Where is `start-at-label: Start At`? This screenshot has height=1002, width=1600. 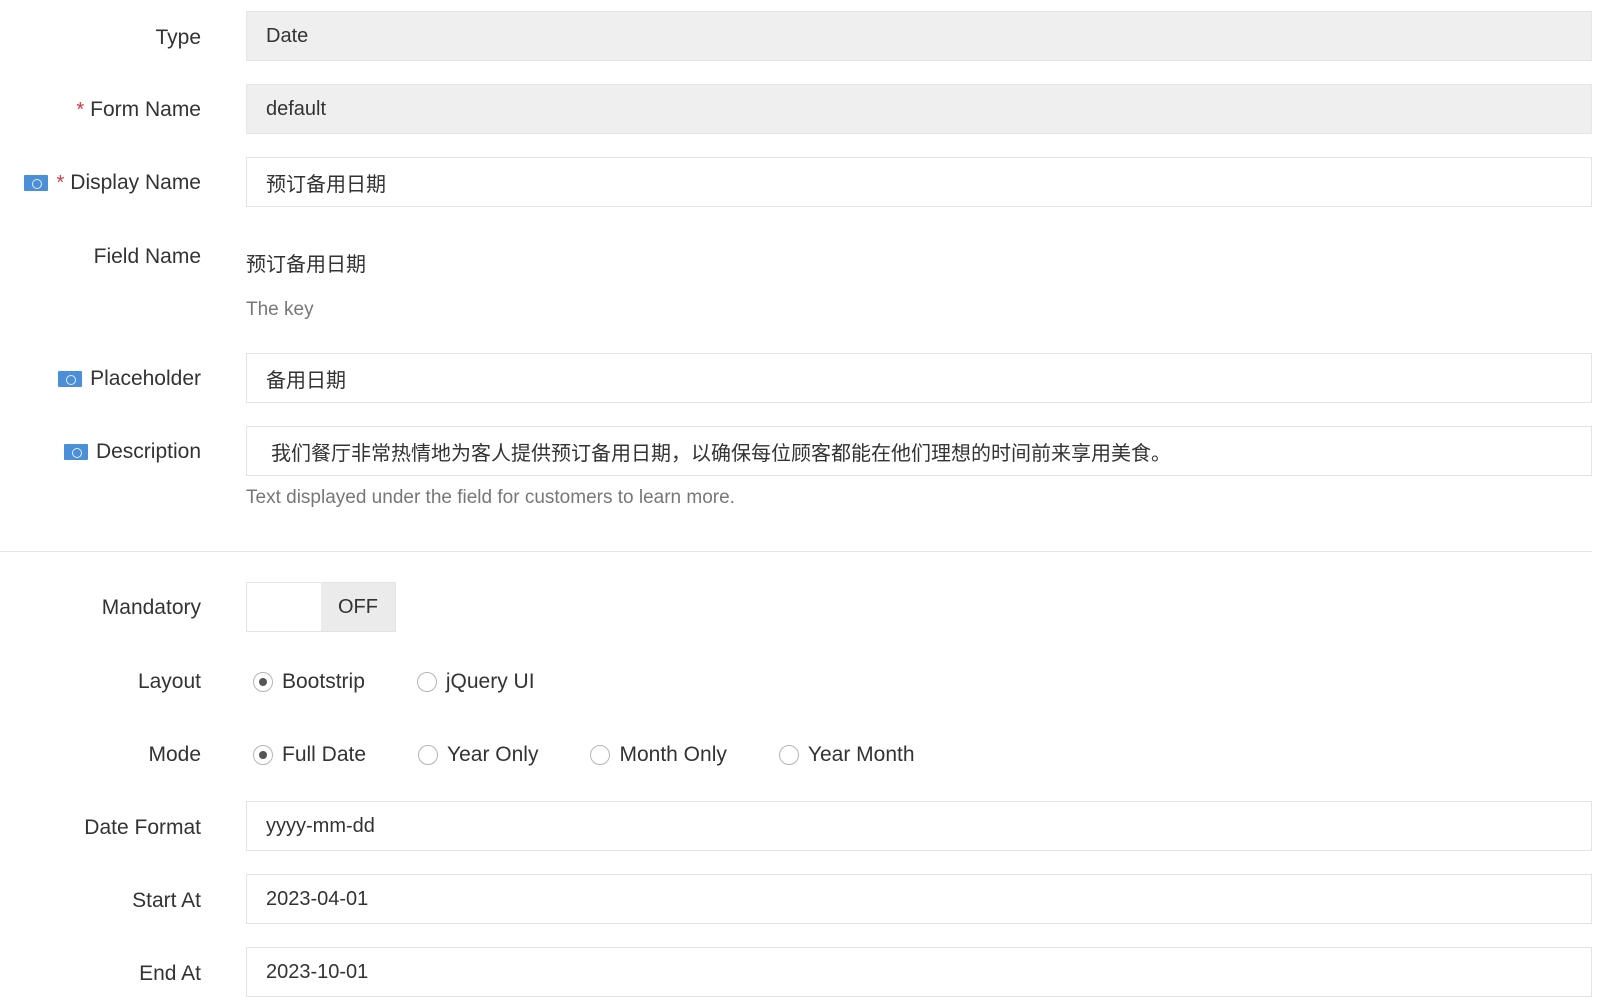 start-at-label: Start At is located at coordinates (166, 901).